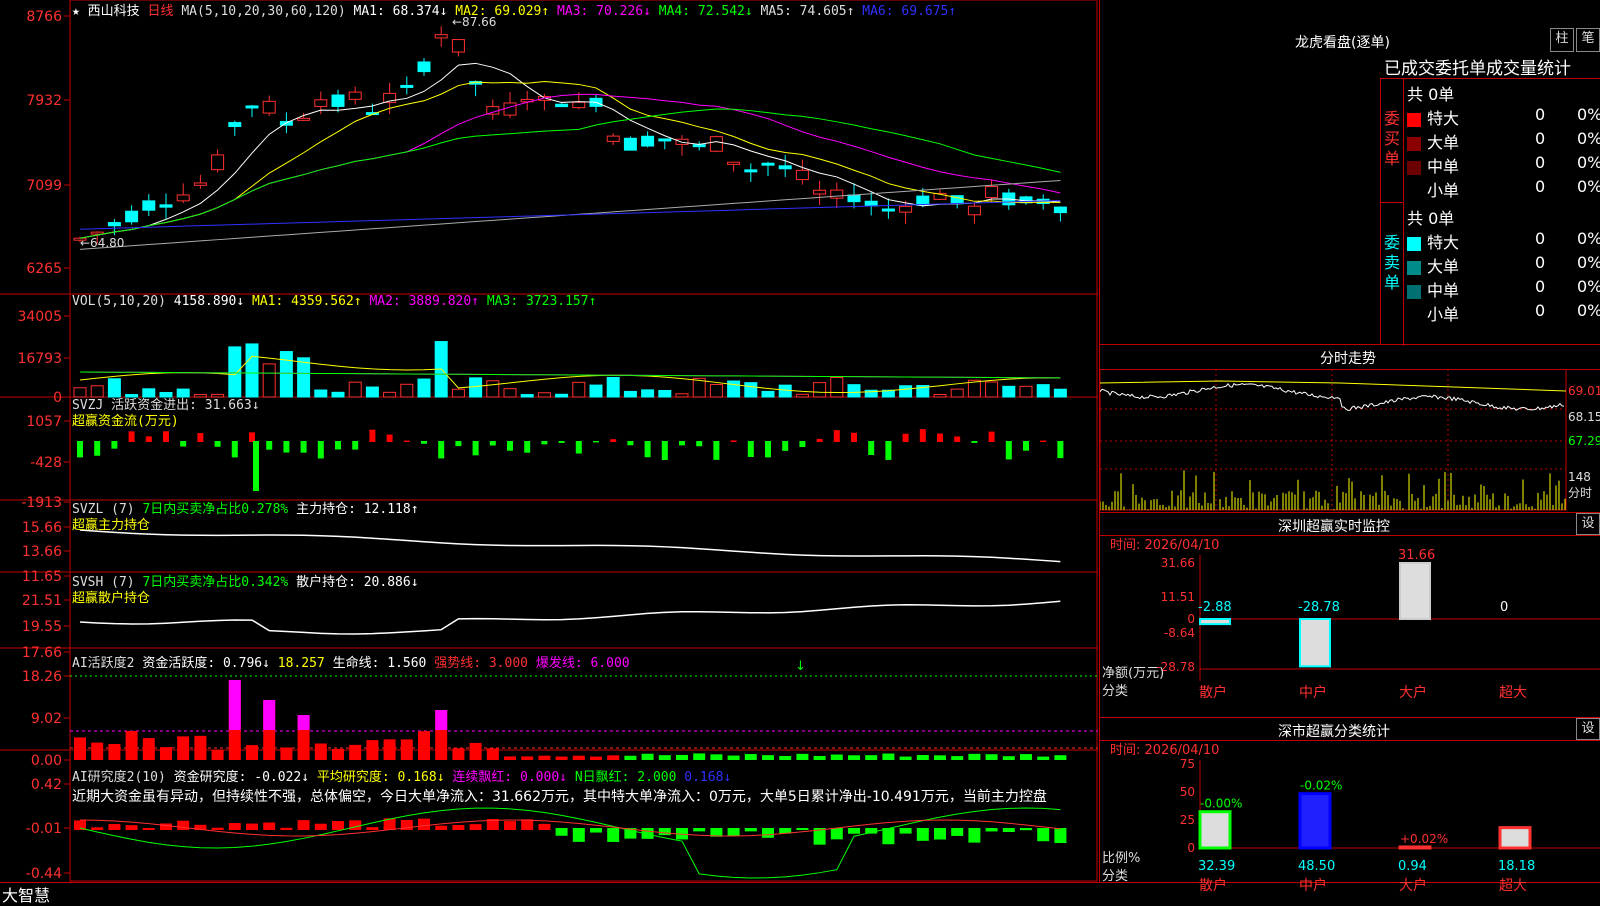 Image resolution: width=1600 pixels, height=906 pixels. Describe the element at coordinates (1315, 643) in the screenshot. I see `monitor-bar` at that location.